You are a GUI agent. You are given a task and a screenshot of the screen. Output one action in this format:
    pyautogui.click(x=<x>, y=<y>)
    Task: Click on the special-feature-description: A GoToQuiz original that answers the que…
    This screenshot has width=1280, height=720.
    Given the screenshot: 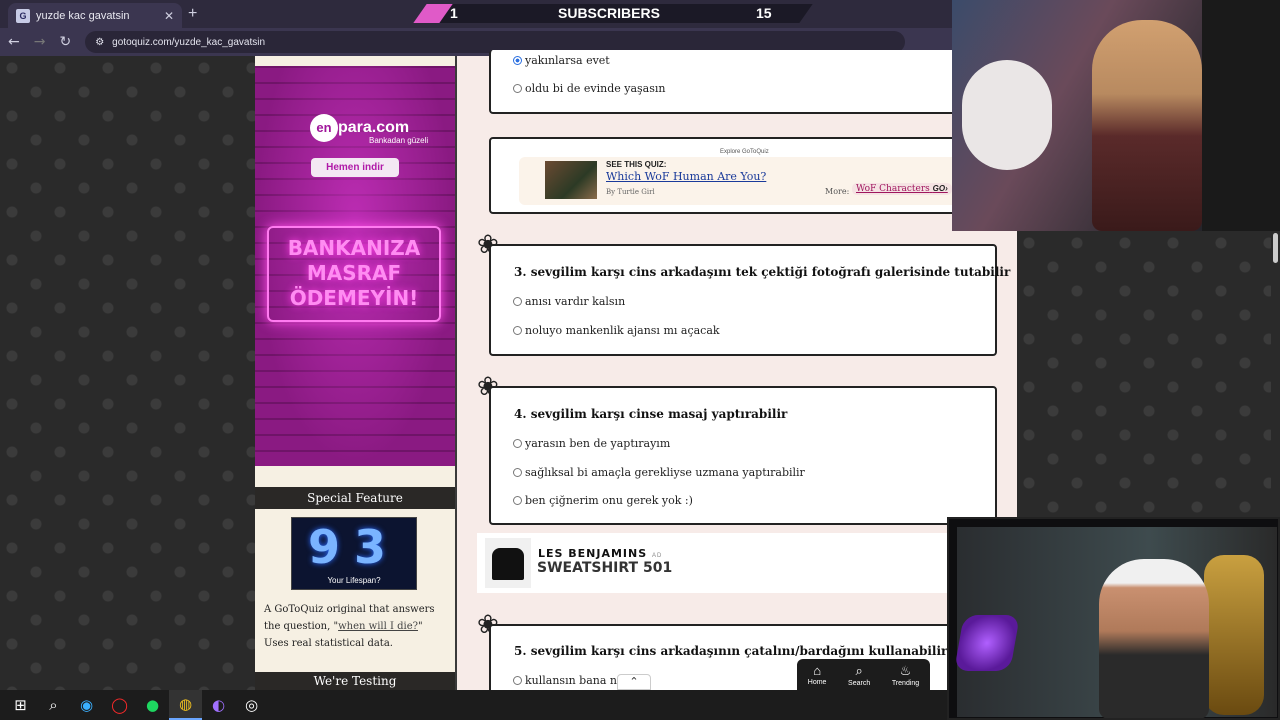 What is the action you would take?
    pyautogui.click(x=357, y=626)
    